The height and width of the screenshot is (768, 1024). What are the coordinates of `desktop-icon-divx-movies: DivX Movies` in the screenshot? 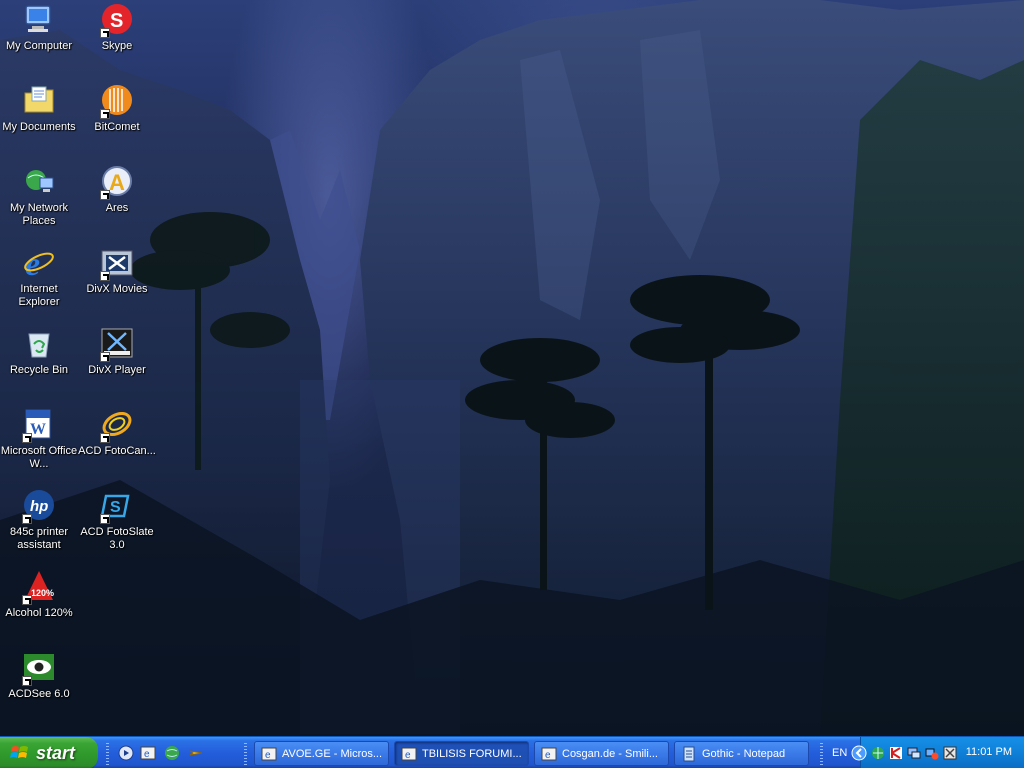 It's located at (117, 270).